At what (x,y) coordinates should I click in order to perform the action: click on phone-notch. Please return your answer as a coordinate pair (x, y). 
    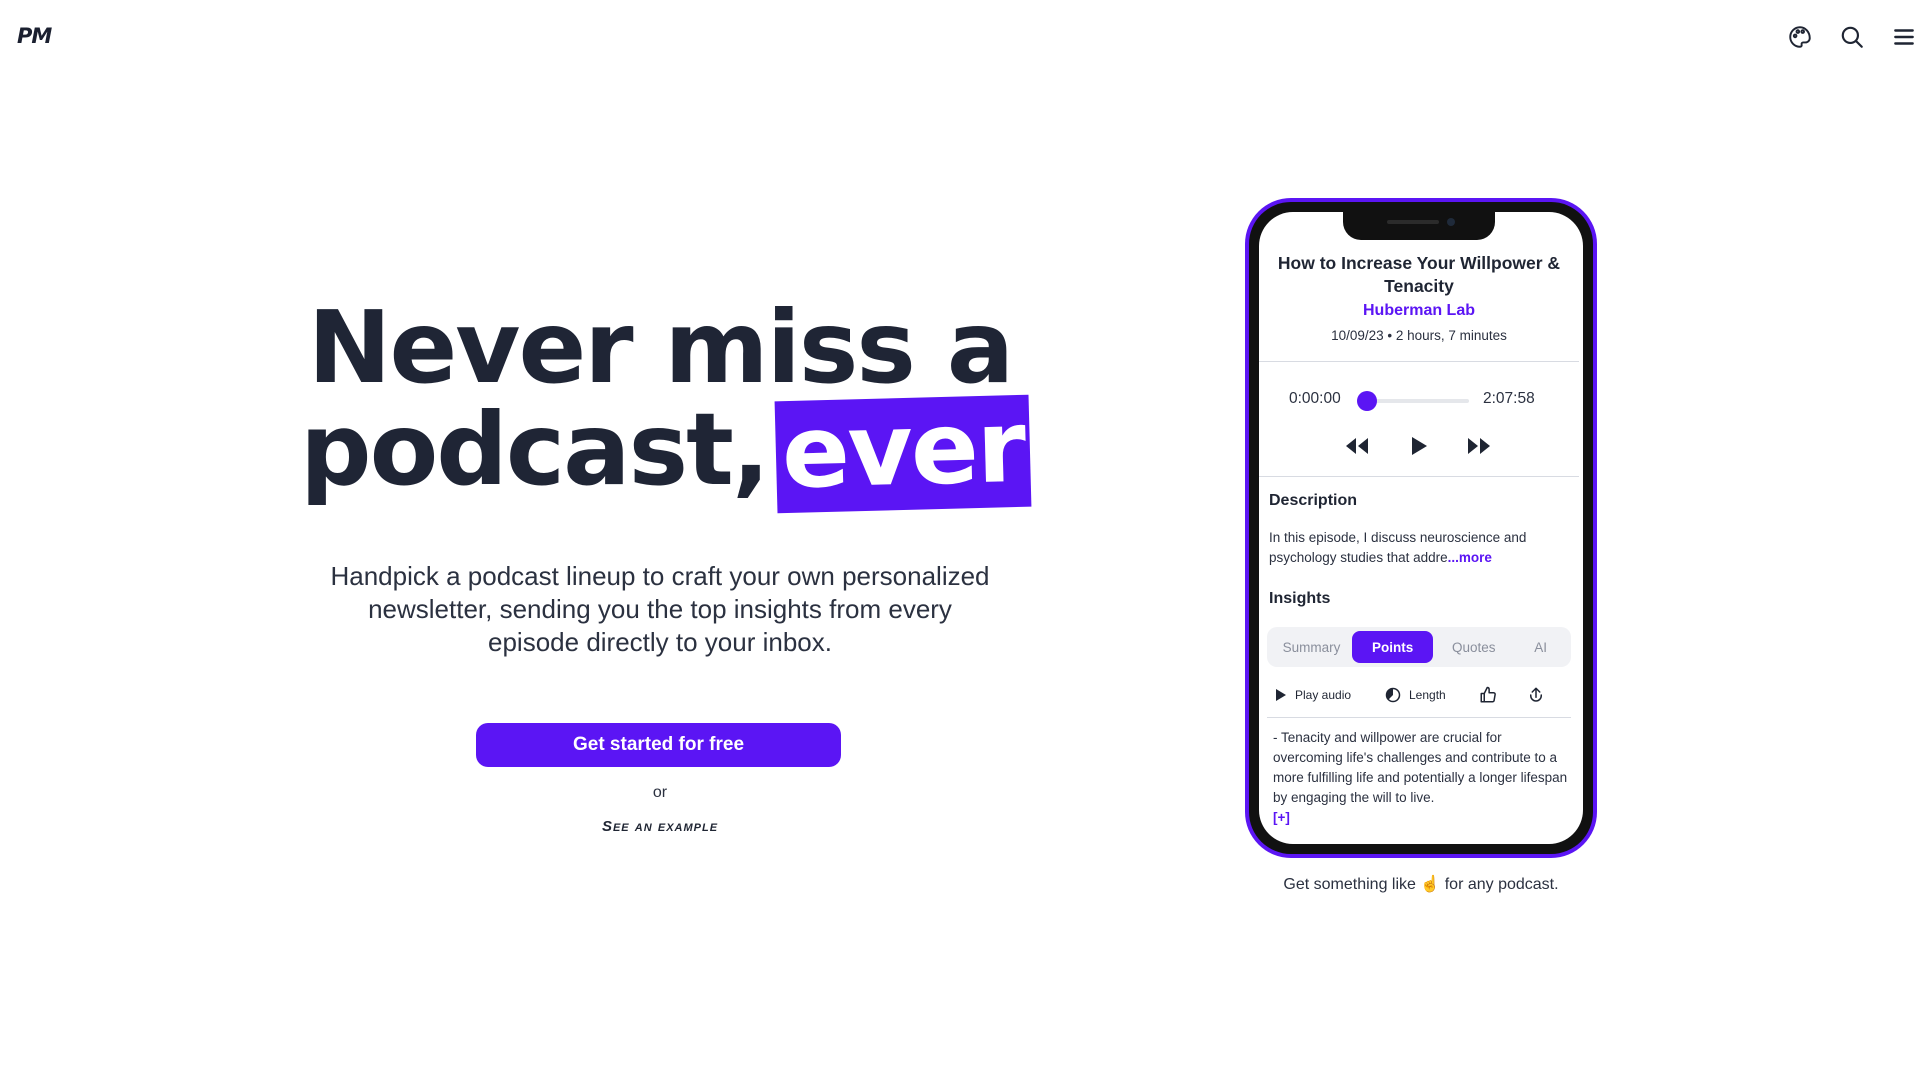
    Looking at the image, I should click on (1419, 226).